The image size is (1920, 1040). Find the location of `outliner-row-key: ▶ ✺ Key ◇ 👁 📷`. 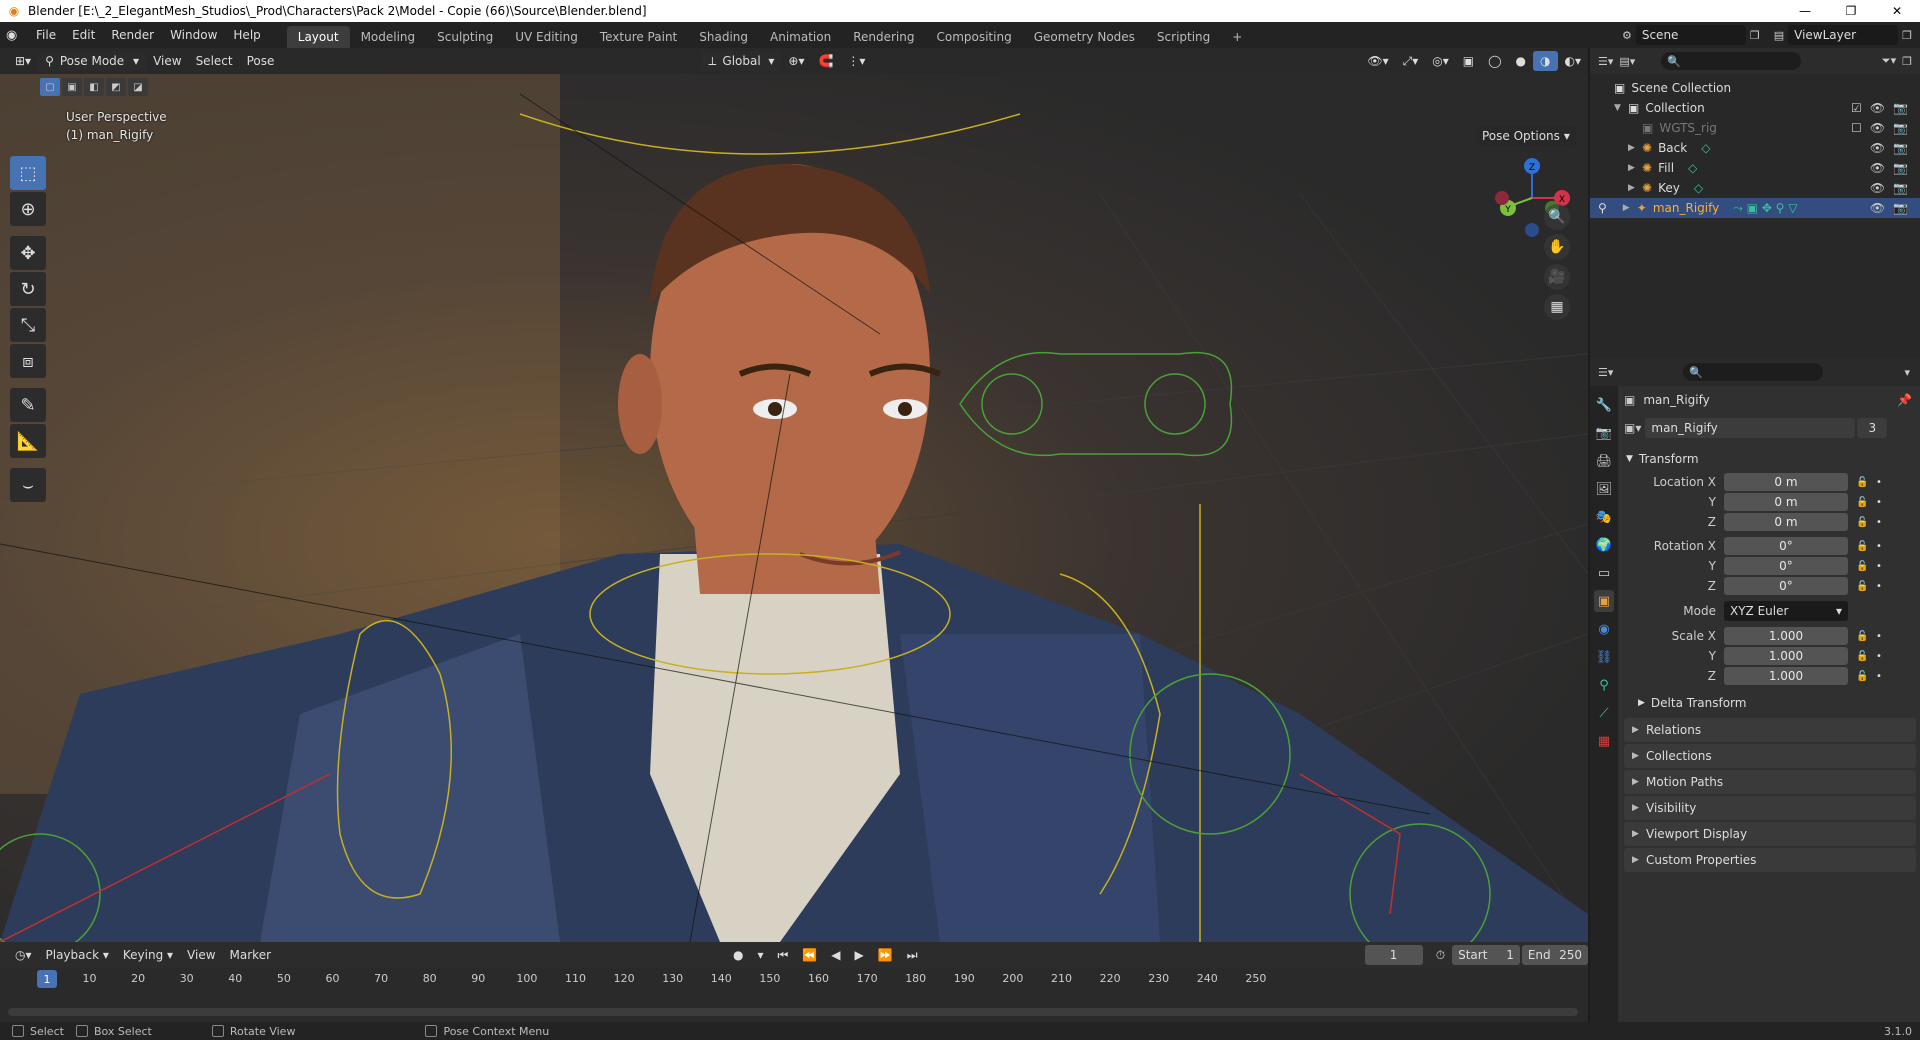

outliner-row-key: ▶ ✺ Key ◇ 👁 📷 is located at coordinates (1755, 188).